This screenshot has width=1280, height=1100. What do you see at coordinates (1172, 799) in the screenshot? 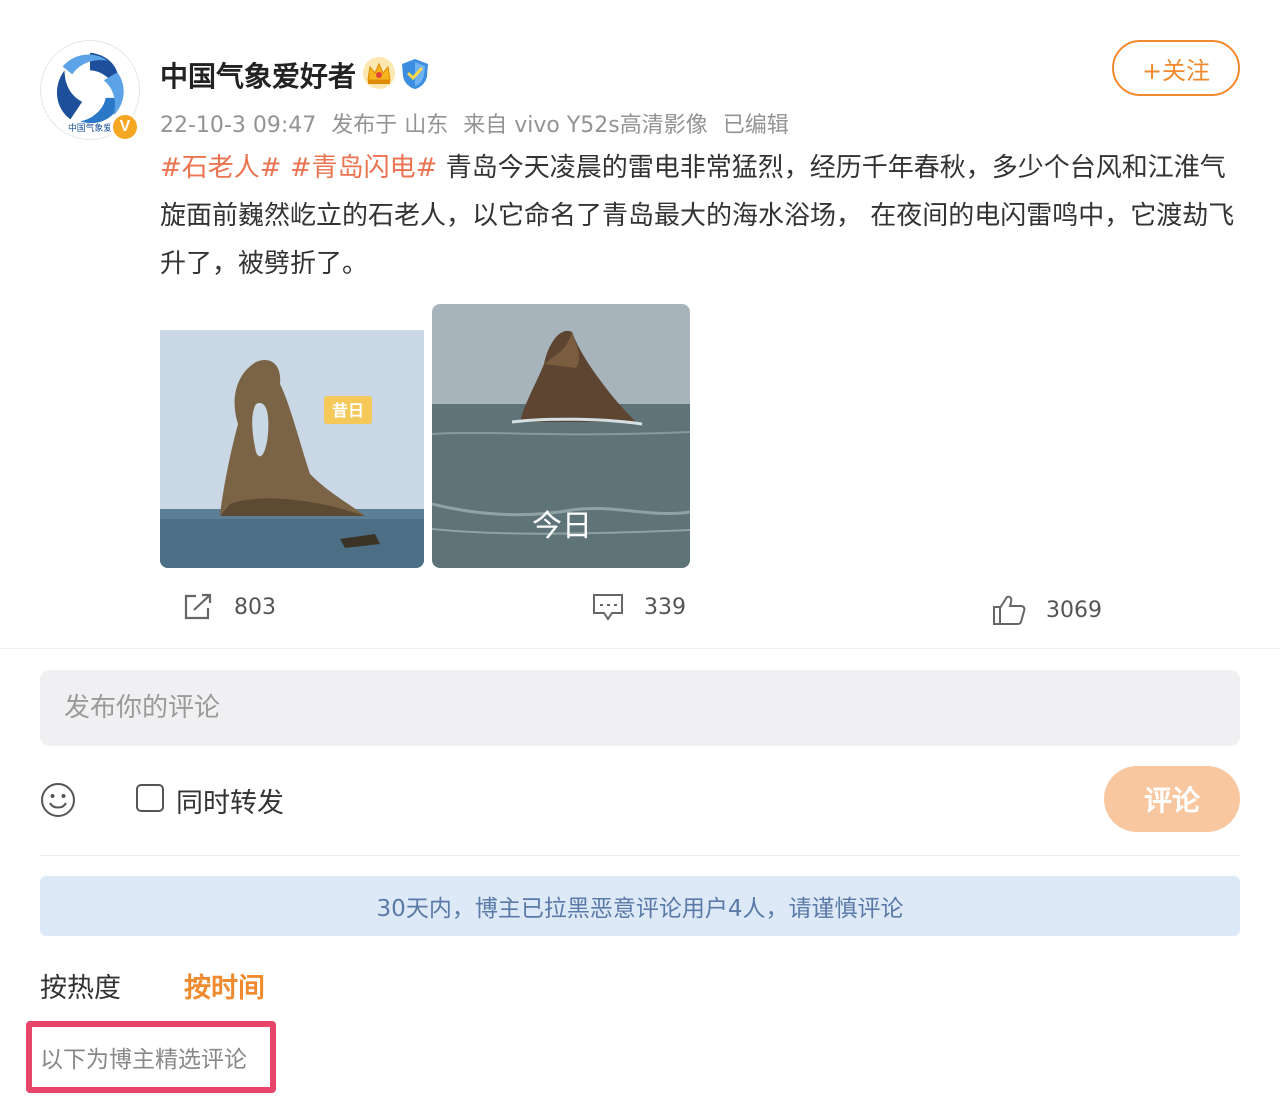
I see `submit-comment-button: 评论` at bounding box center [1172, 799].